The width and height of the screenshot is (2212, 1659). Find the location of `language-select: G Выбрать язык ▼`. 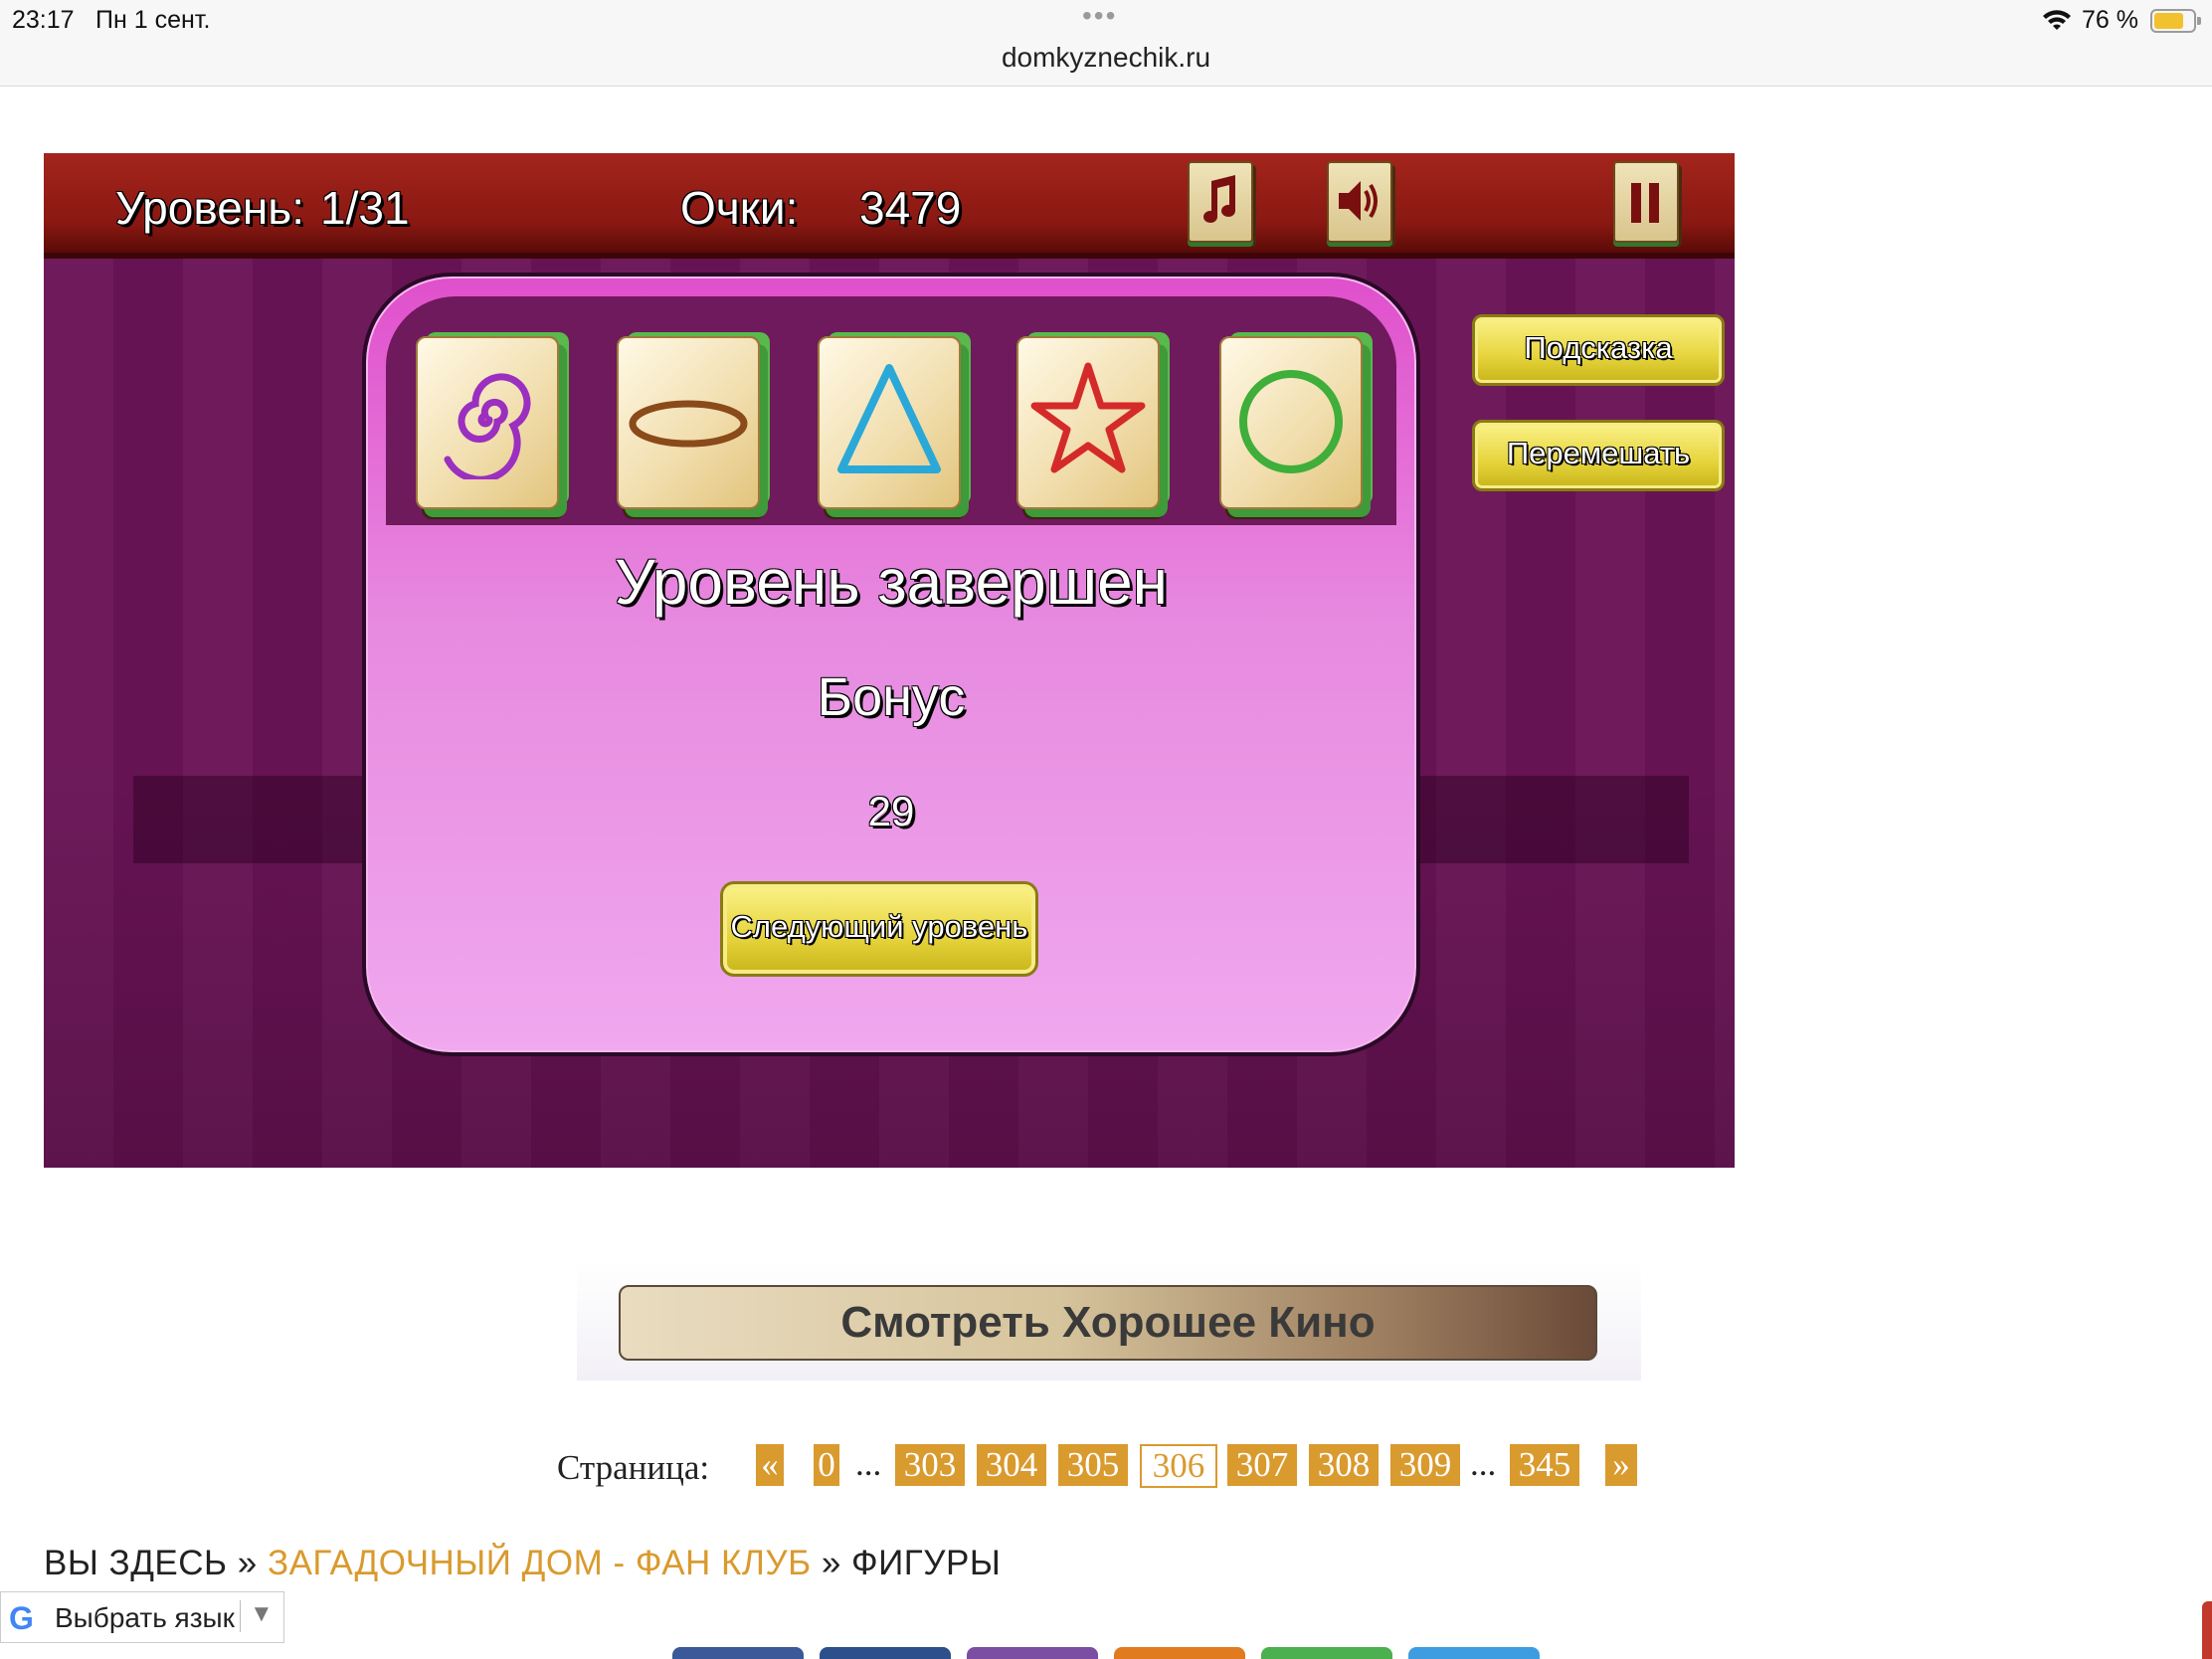

language-select: G Выбрать язык ▼ is located at coordinates (142, 1617).